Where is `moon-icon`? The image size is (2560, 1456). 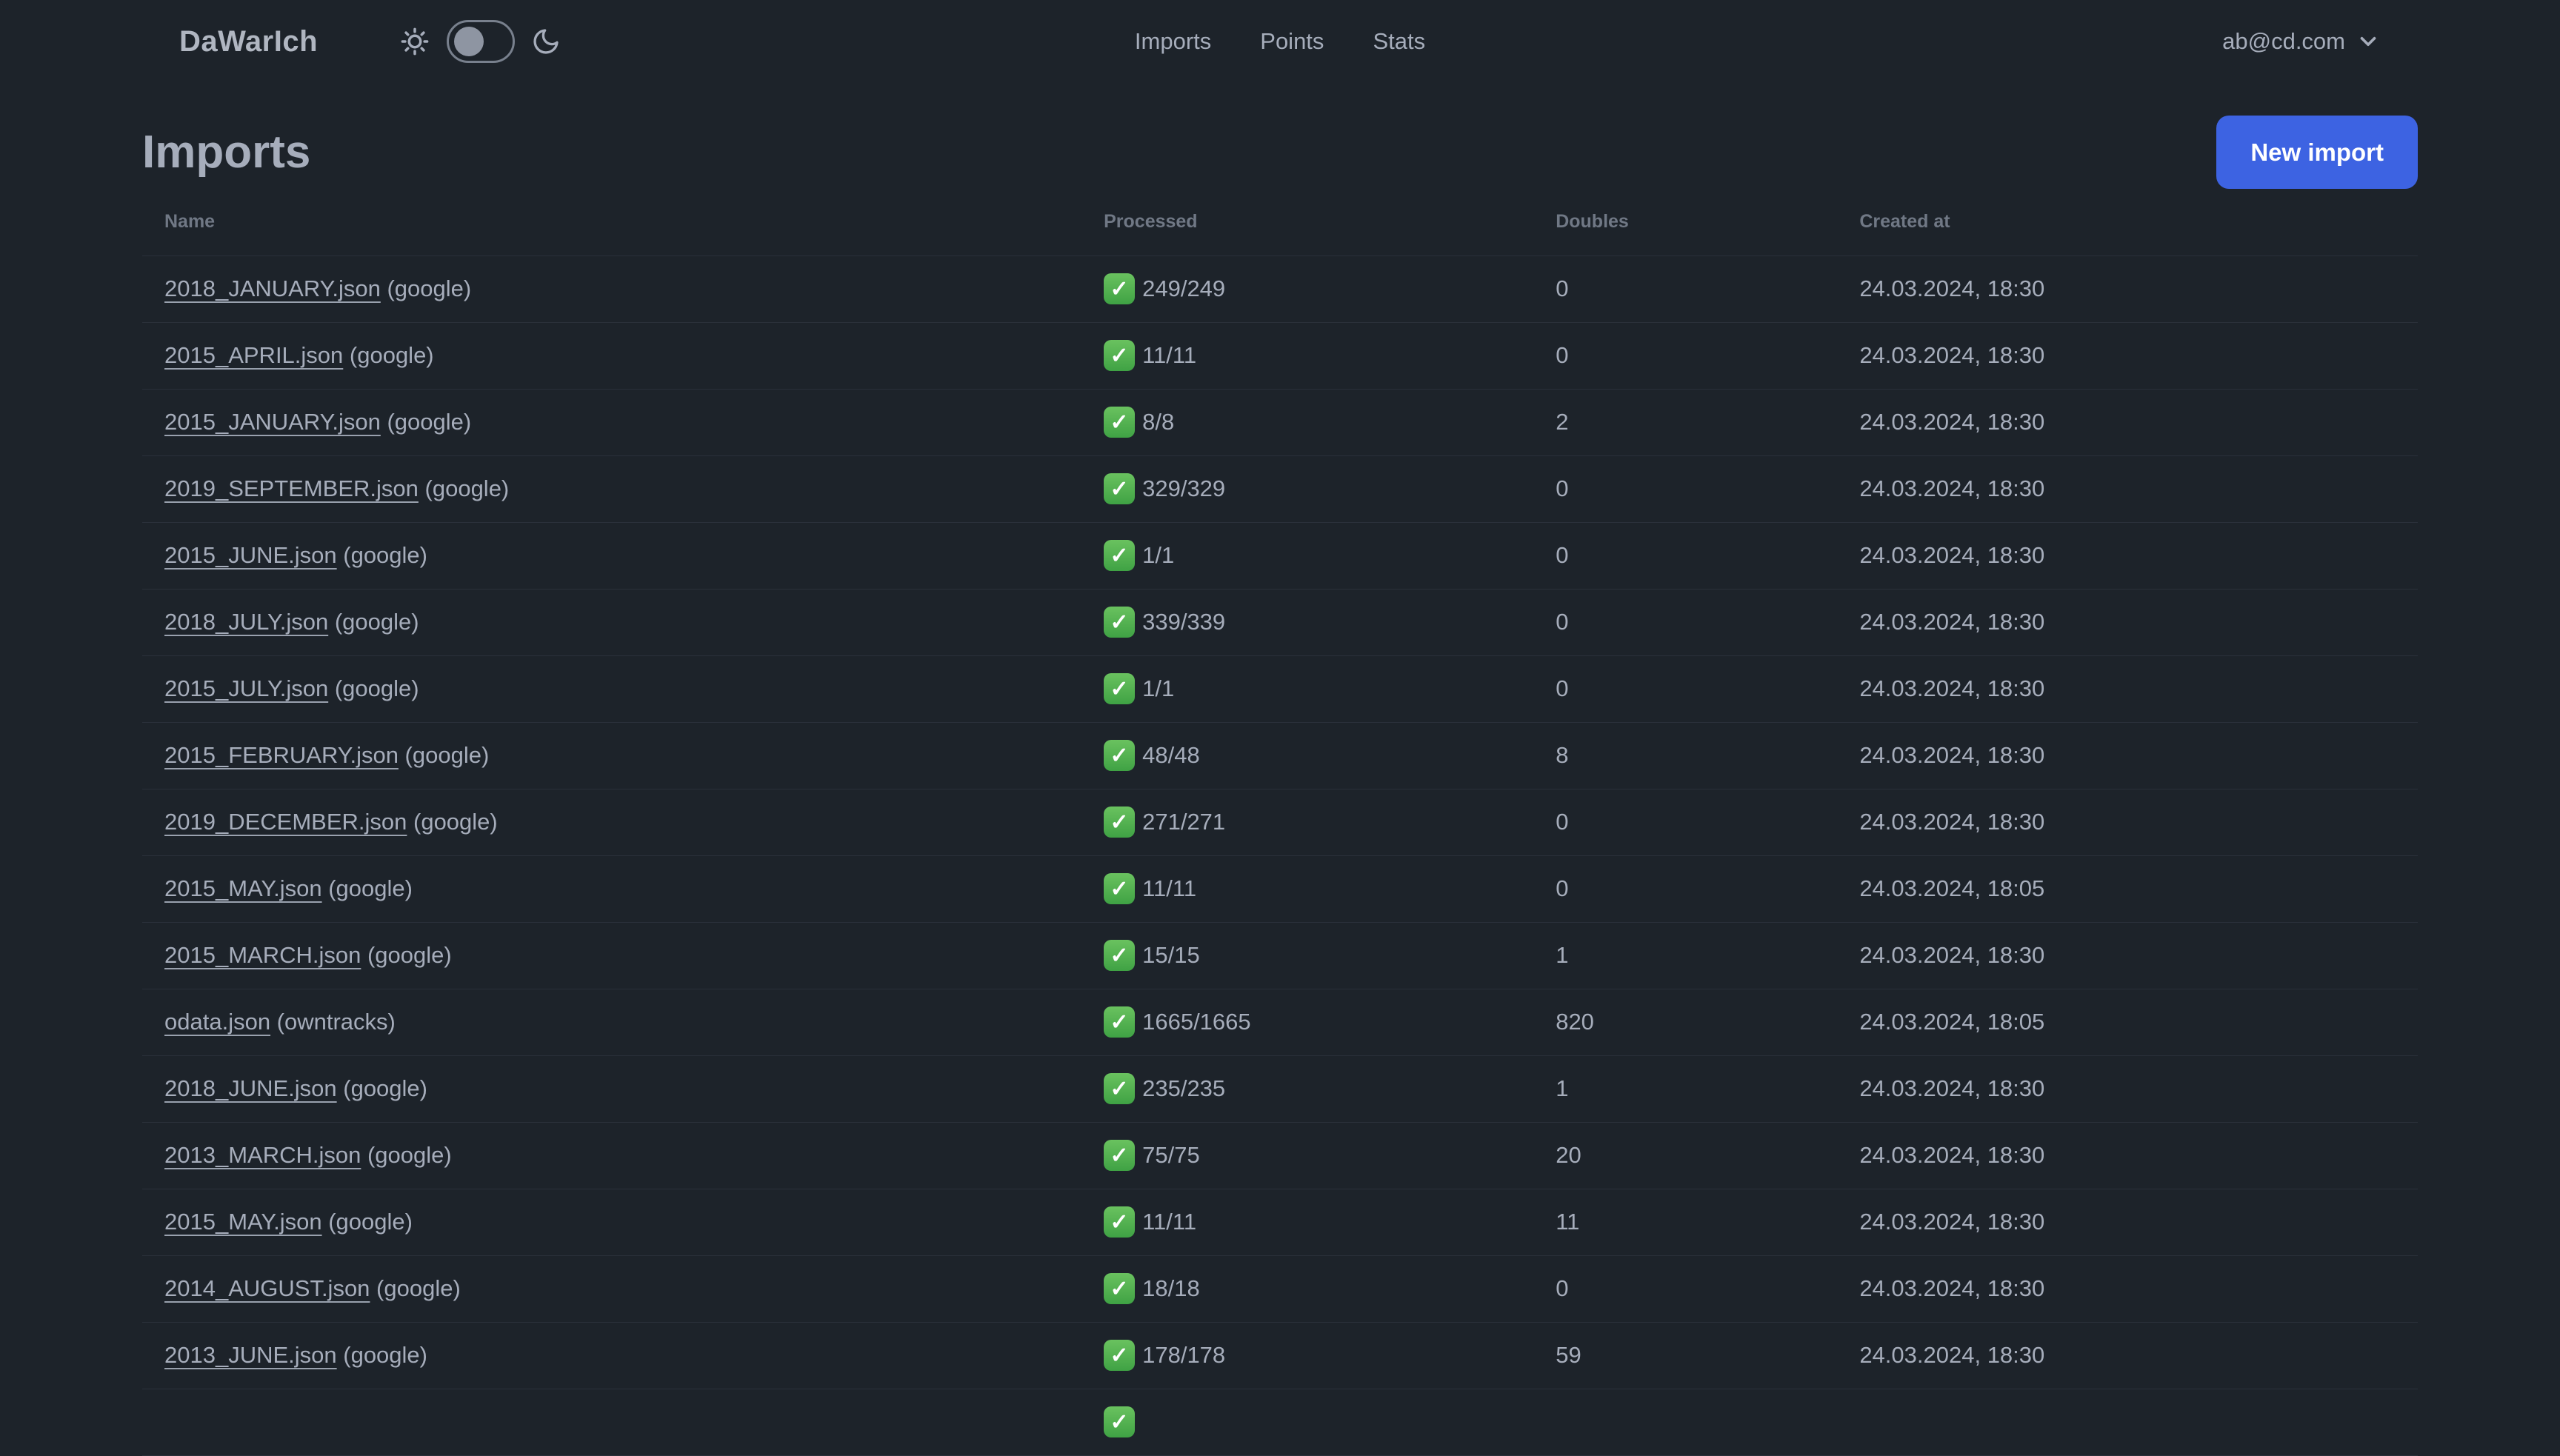
moon-icon is located at coordinates (546, 41).